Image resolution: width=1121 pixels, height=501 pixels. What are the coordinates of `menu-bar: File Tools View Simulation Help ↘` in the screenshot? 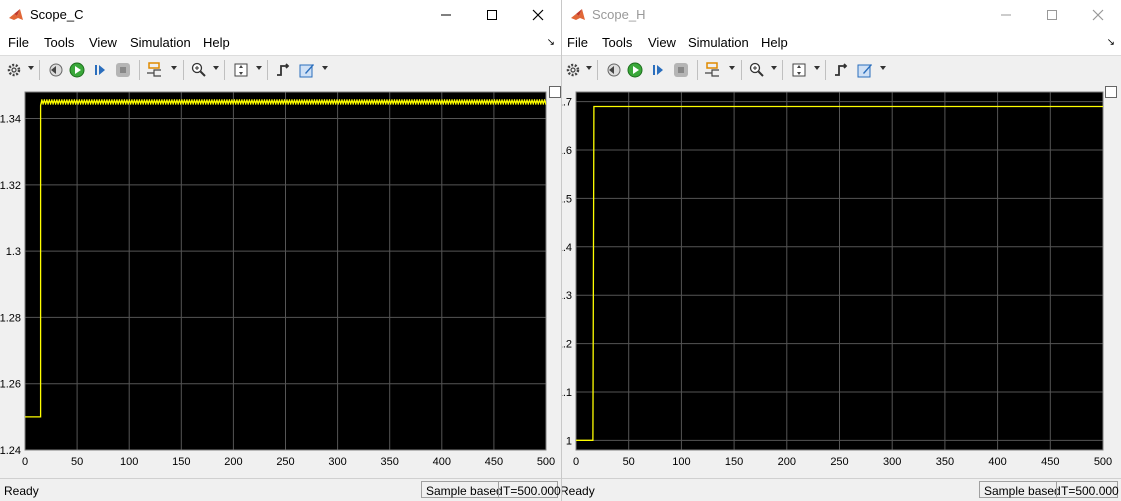 It's located at (280, 42).